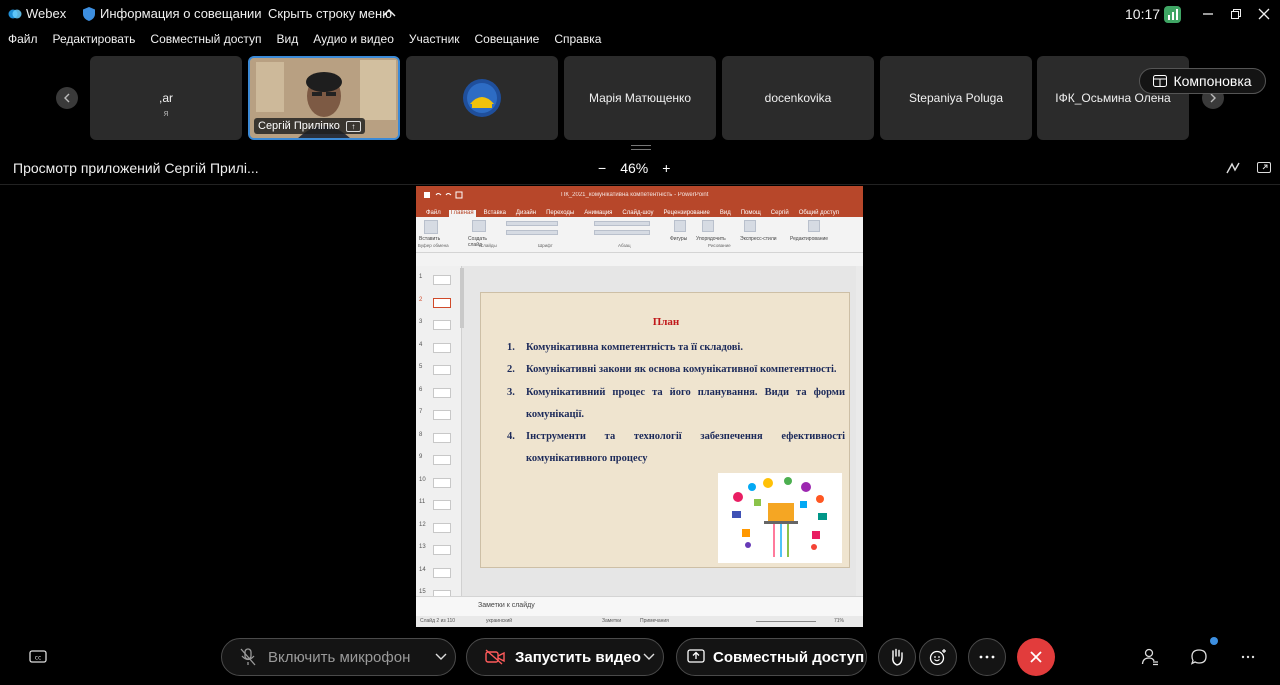 The width and height of the screenshot is (1280, 685). I want to click on strip-prev-button, so click(67, 98).